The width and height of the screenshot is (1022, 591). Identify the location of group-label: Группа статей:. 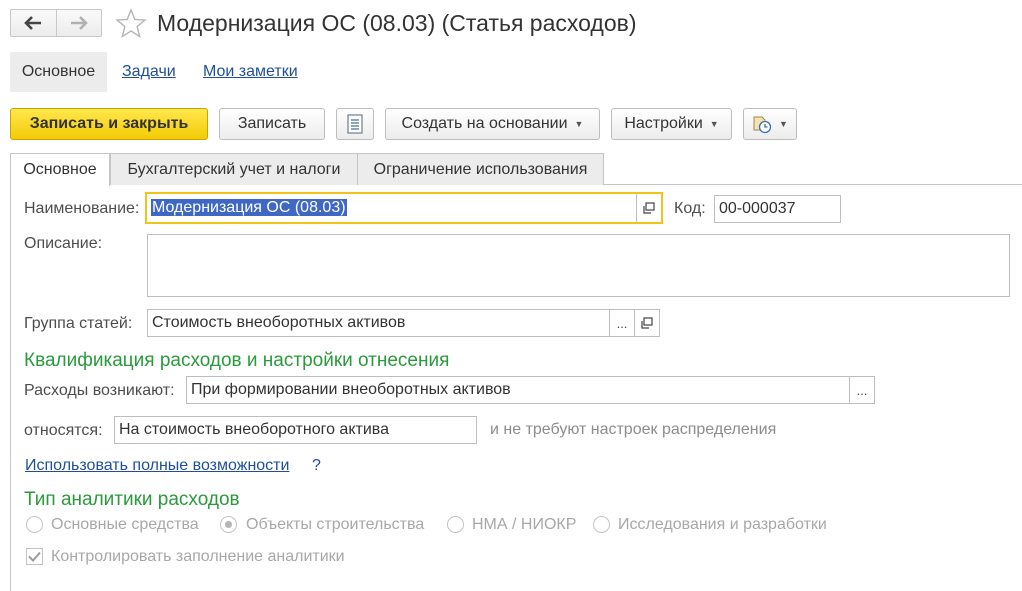
(78, 323).